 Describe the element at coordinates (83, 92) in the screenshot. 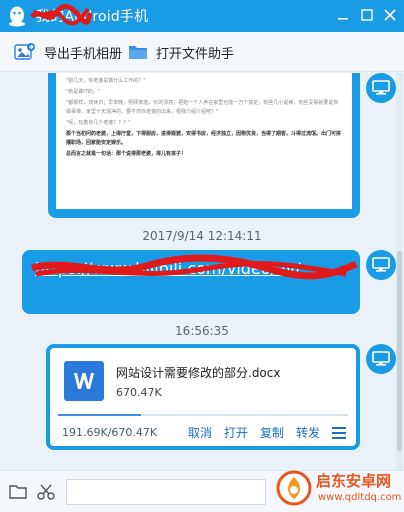

I see `screenshot-line: "她是做IT的。"` at that location.